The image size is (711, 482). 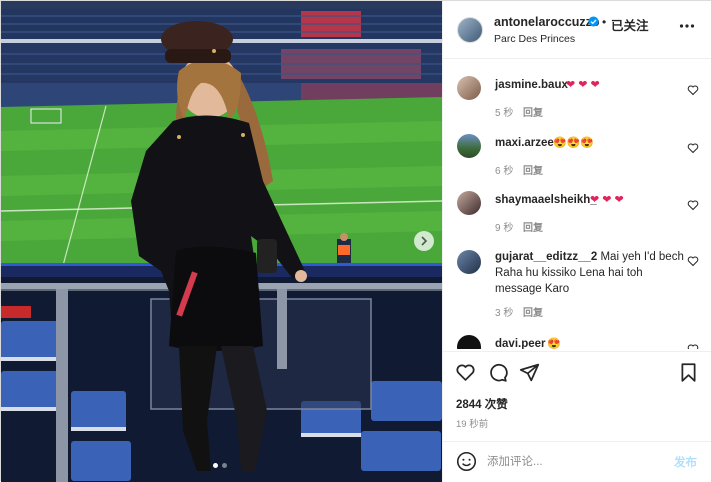 I want to click on carousel-dot-active, so click(x=215, y=465).